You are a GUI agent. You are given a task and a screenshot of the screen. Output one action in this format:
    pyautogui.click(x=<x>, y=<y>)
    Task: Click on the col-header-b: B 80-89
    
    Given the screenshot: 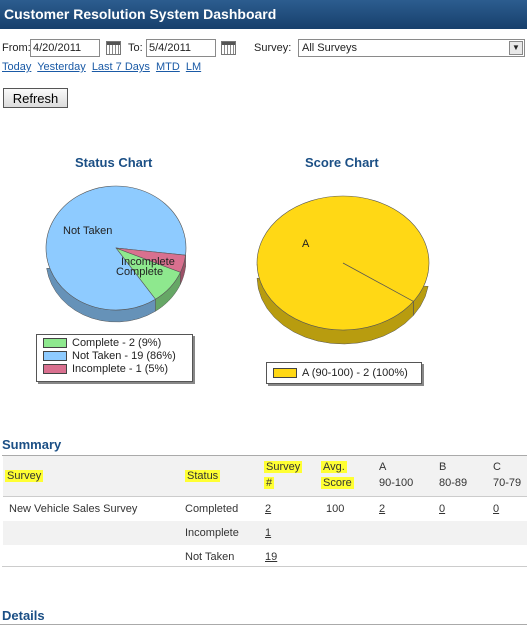 What is the action you would take?
    pyautogui.click(x=453, y=475)
    